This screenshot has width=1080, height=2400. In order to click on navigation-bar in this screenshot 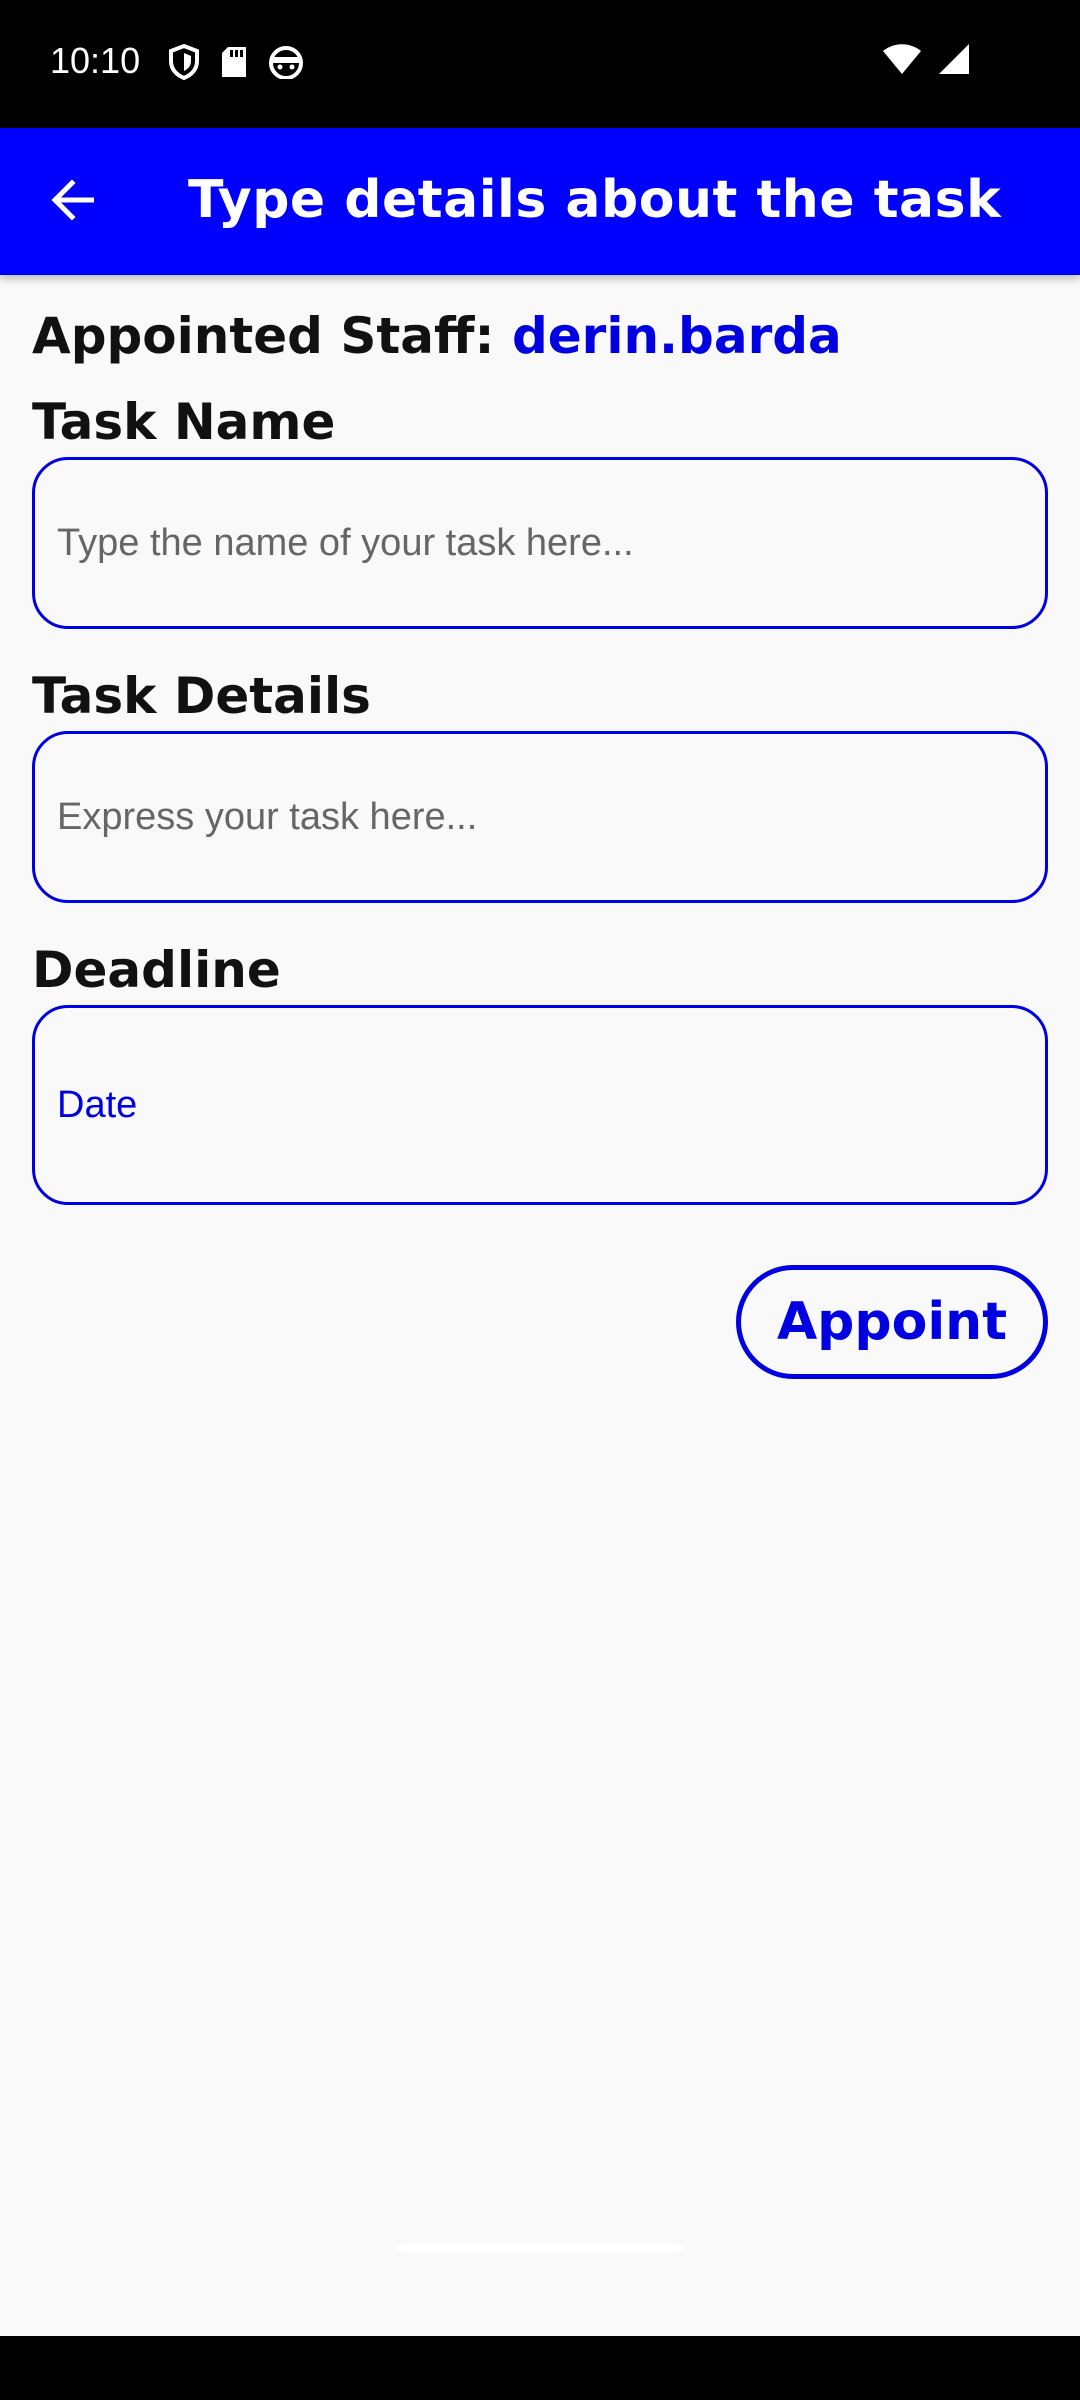, I will do `click(540, 2368)`.